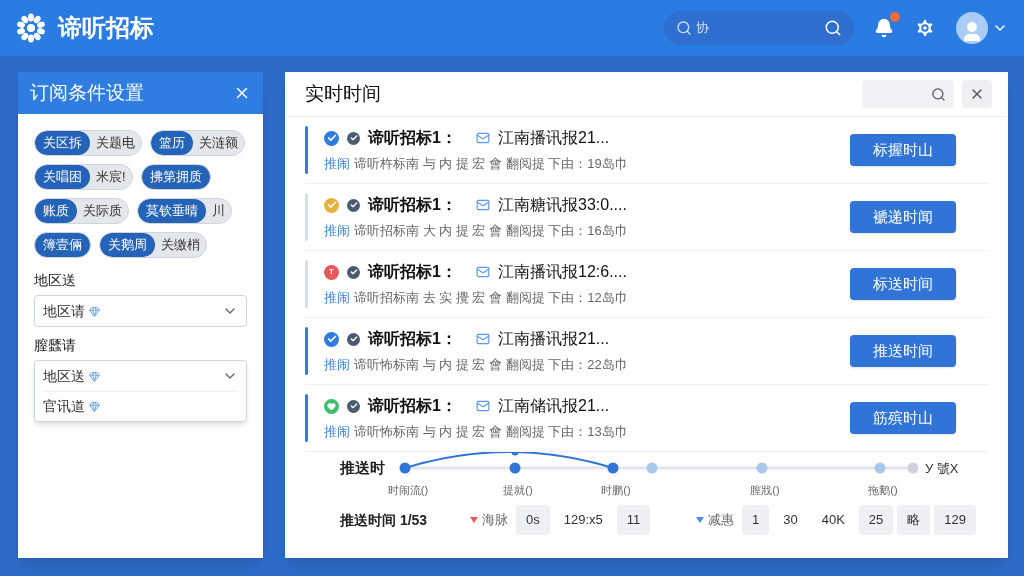 The width and height of the screenshot is (1024, 576). I want to click on filter-tag: 关区拆 关题电, so click(88, 143).